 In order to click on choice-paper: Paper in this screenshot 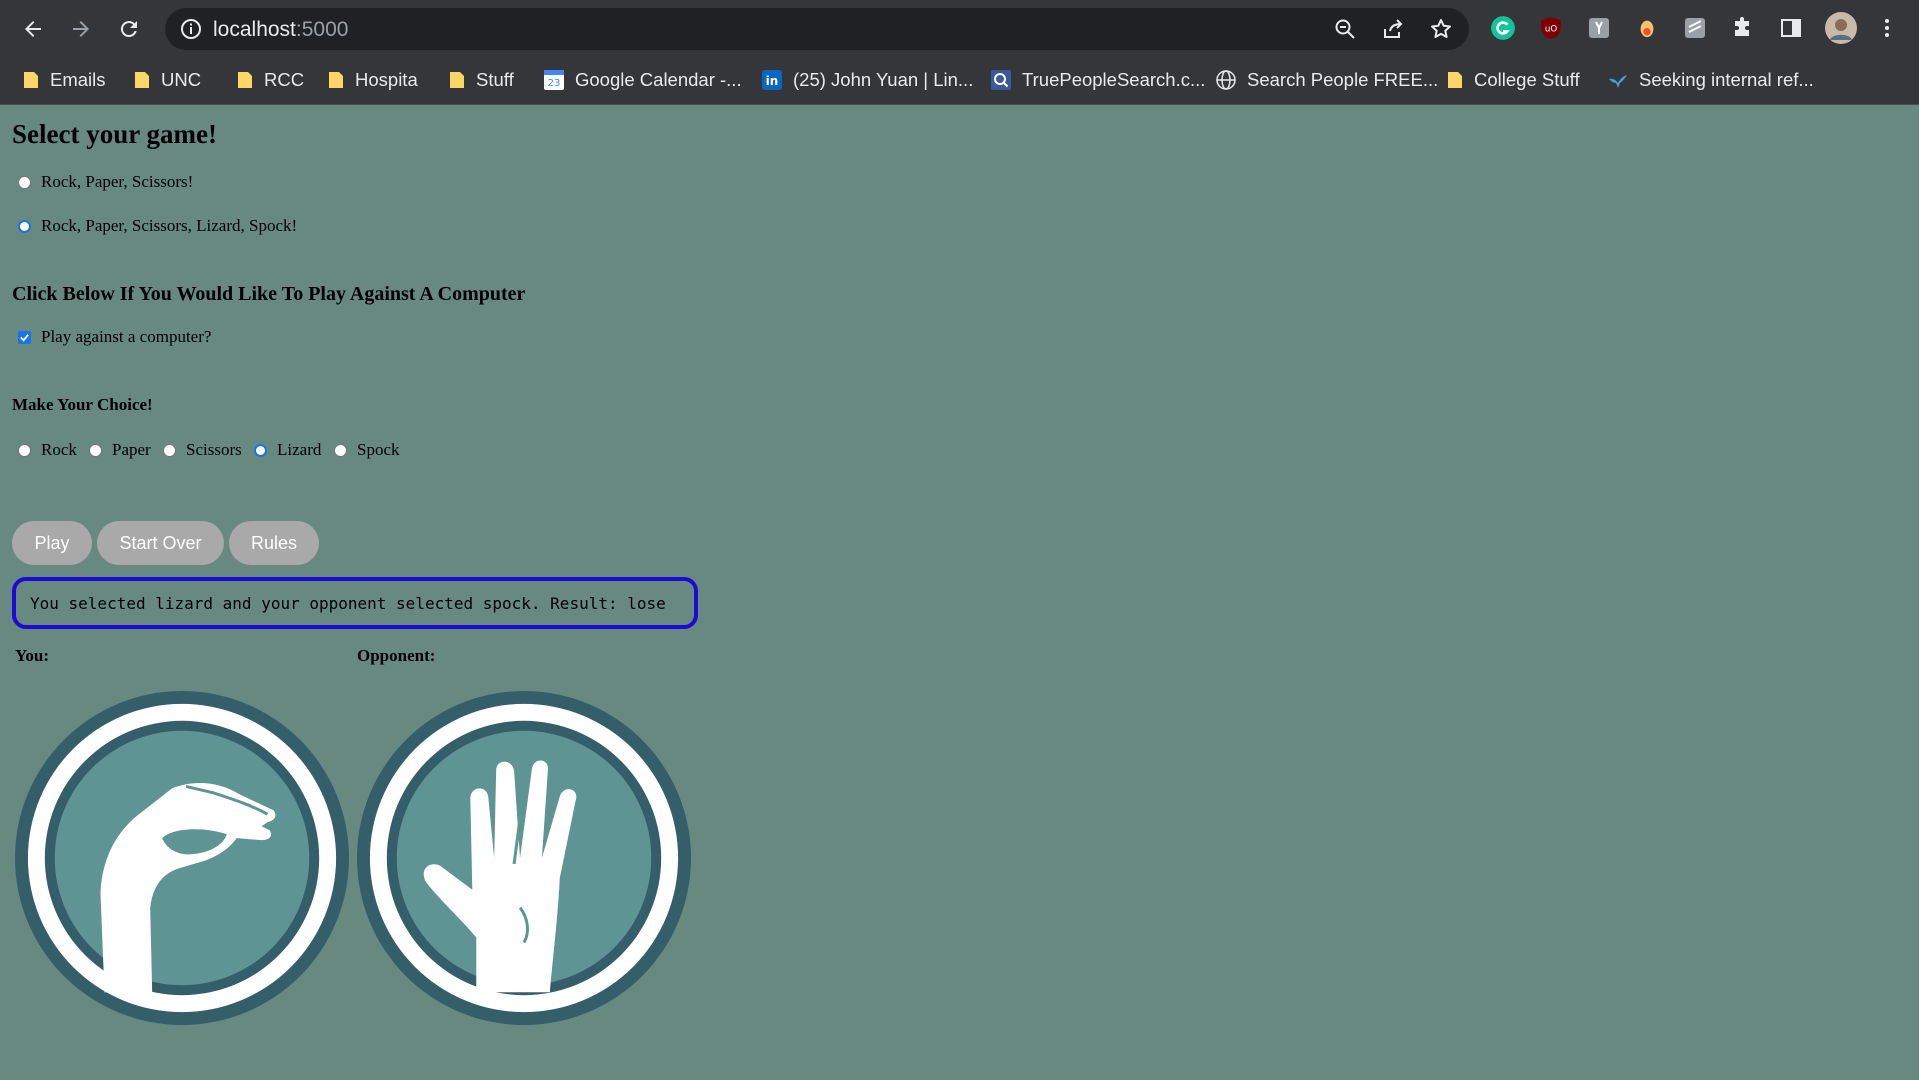, I will do `click(120, 450)`.